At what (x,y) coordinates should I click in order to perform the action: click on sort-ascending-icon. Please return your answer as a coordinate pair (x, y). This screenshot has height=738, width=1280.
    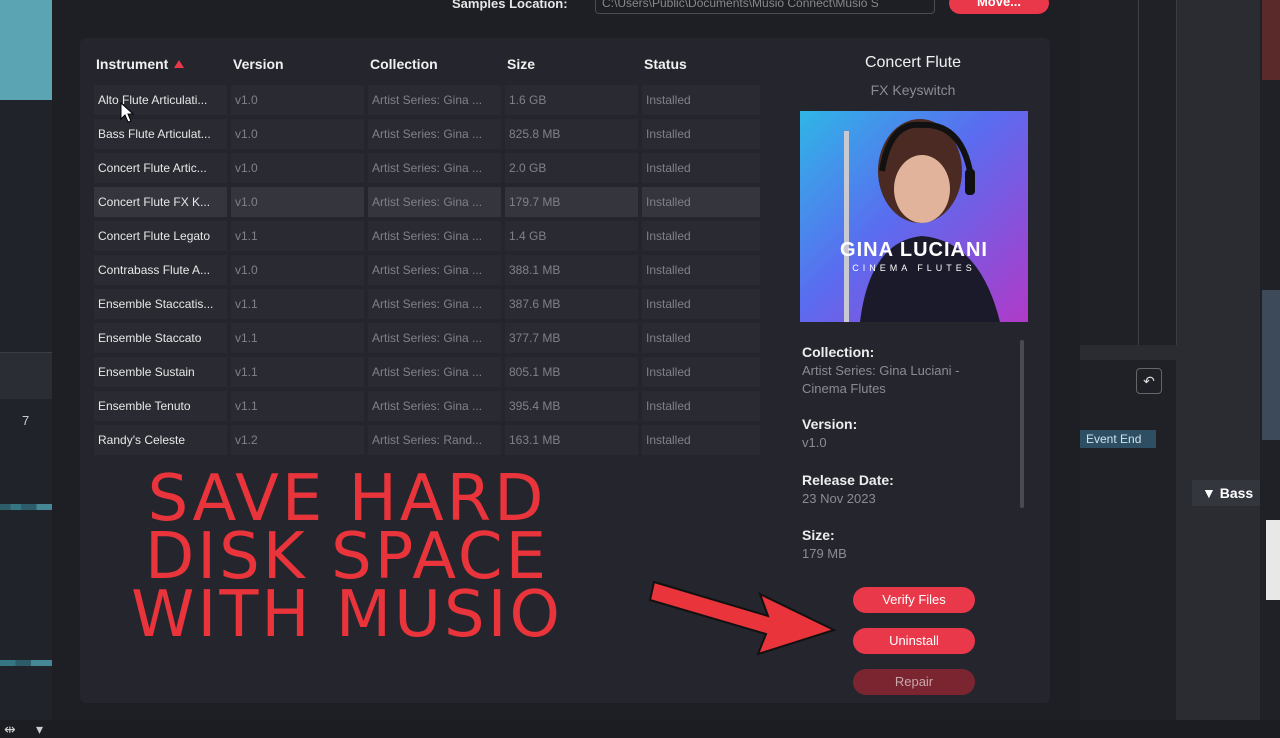
    Looking at the image, I should click on (179, 64).